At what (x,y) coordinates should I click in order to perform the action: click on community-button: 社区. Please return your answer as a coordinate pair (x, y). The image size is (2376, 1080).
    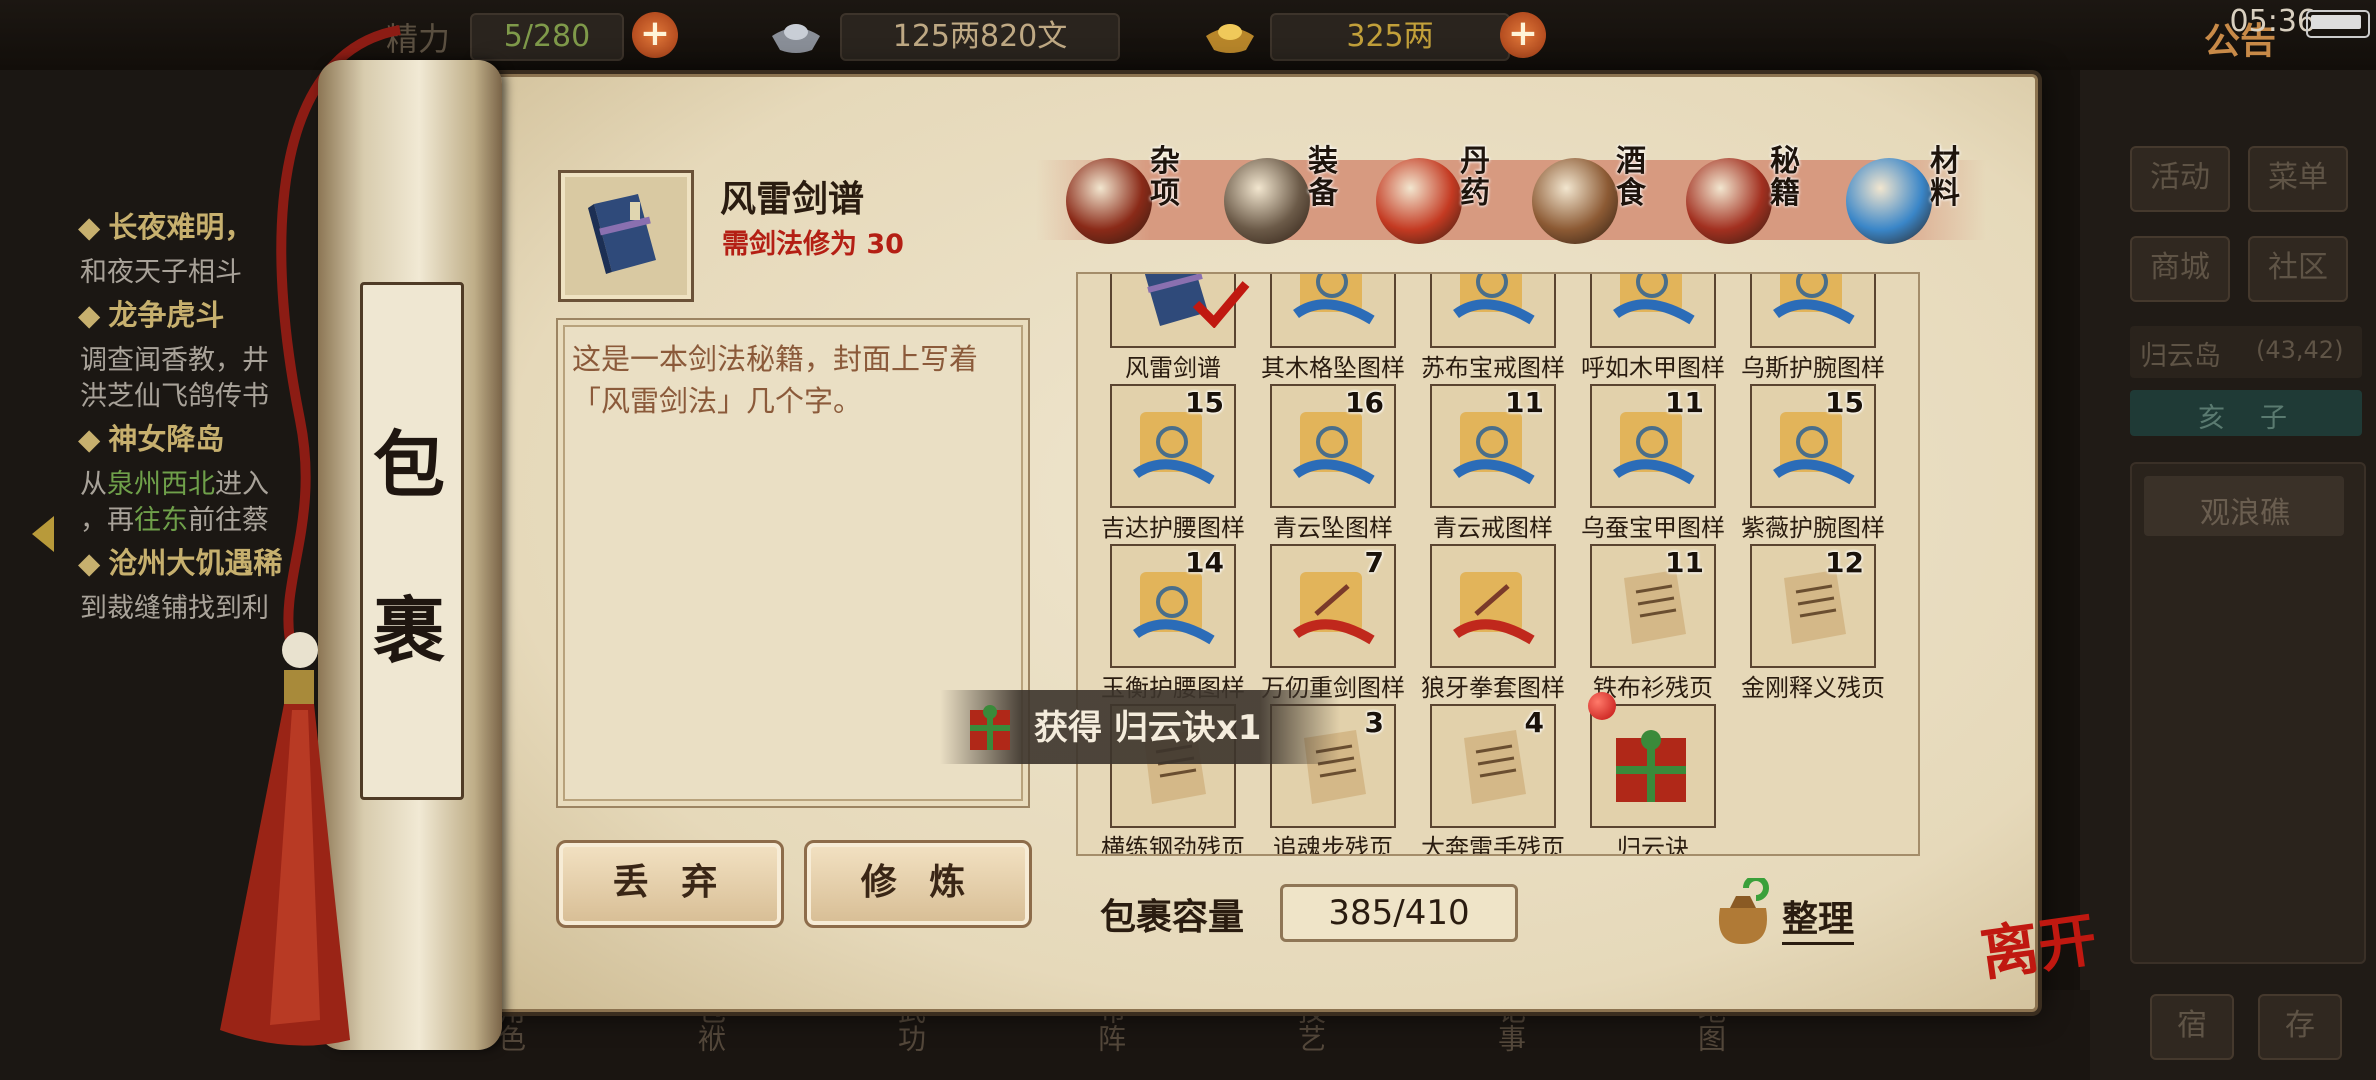
    Looking at the image, I should click on (2298, 269).